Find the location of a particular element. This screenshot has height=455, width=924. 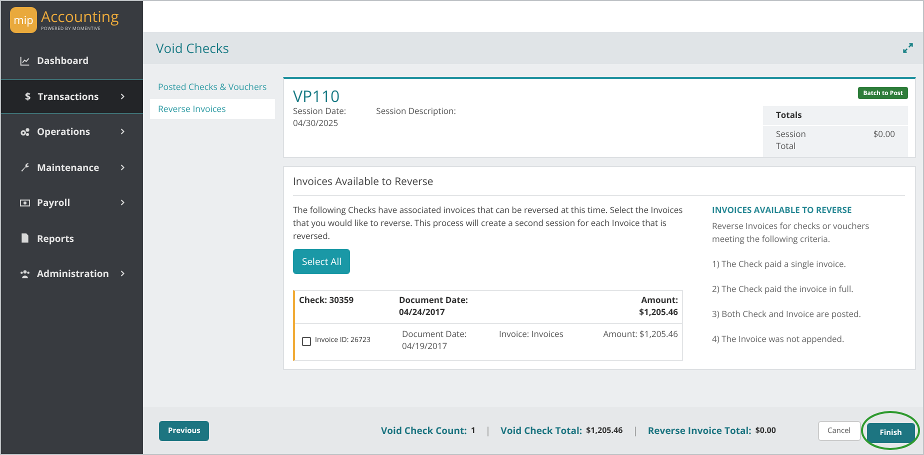

stat-value: 1 is located at coordinates (473, 430).